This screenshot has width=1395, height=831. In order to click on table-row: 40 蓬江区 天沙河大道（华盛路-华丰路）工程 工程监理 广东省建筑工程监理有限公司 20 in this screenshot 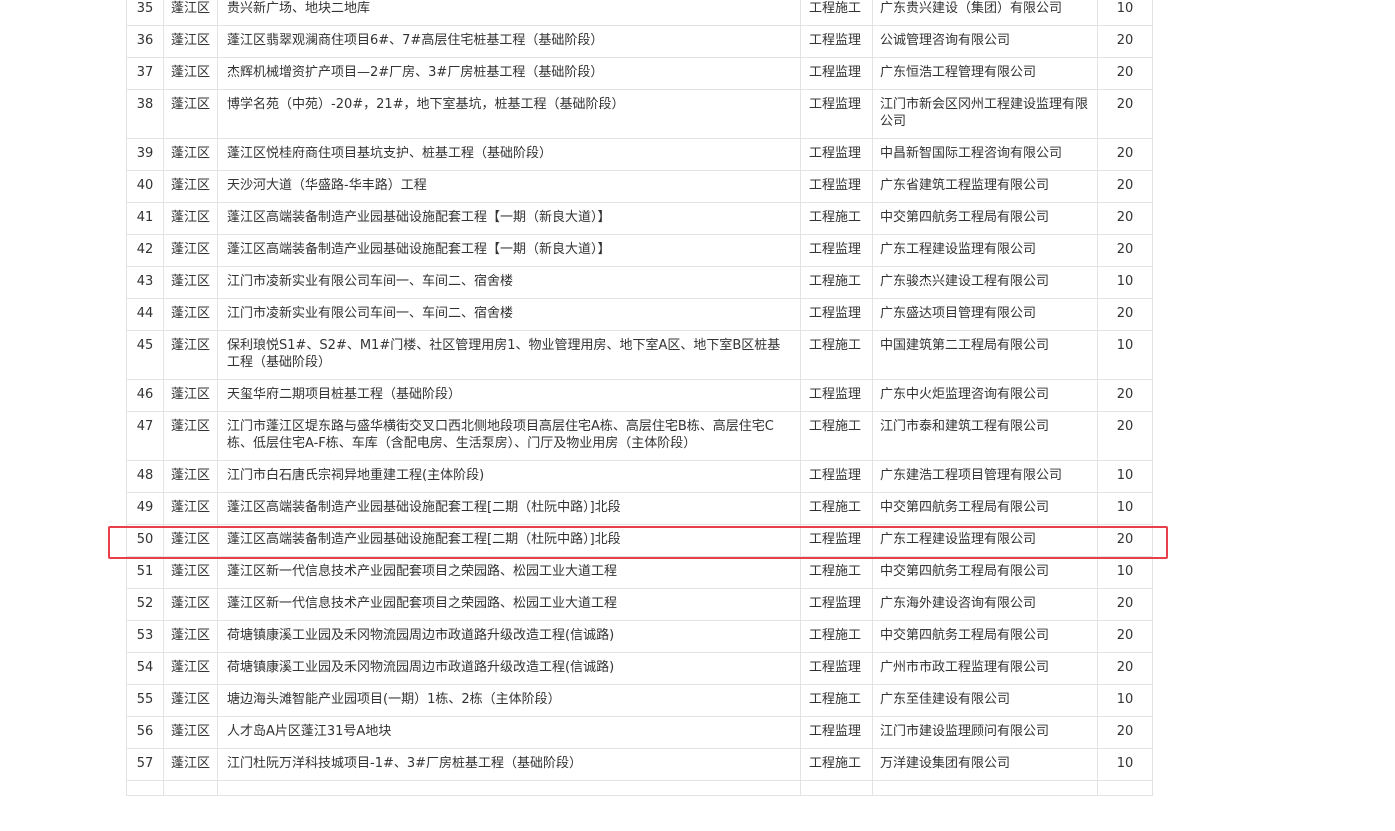, I will do `click(639, 186)`.